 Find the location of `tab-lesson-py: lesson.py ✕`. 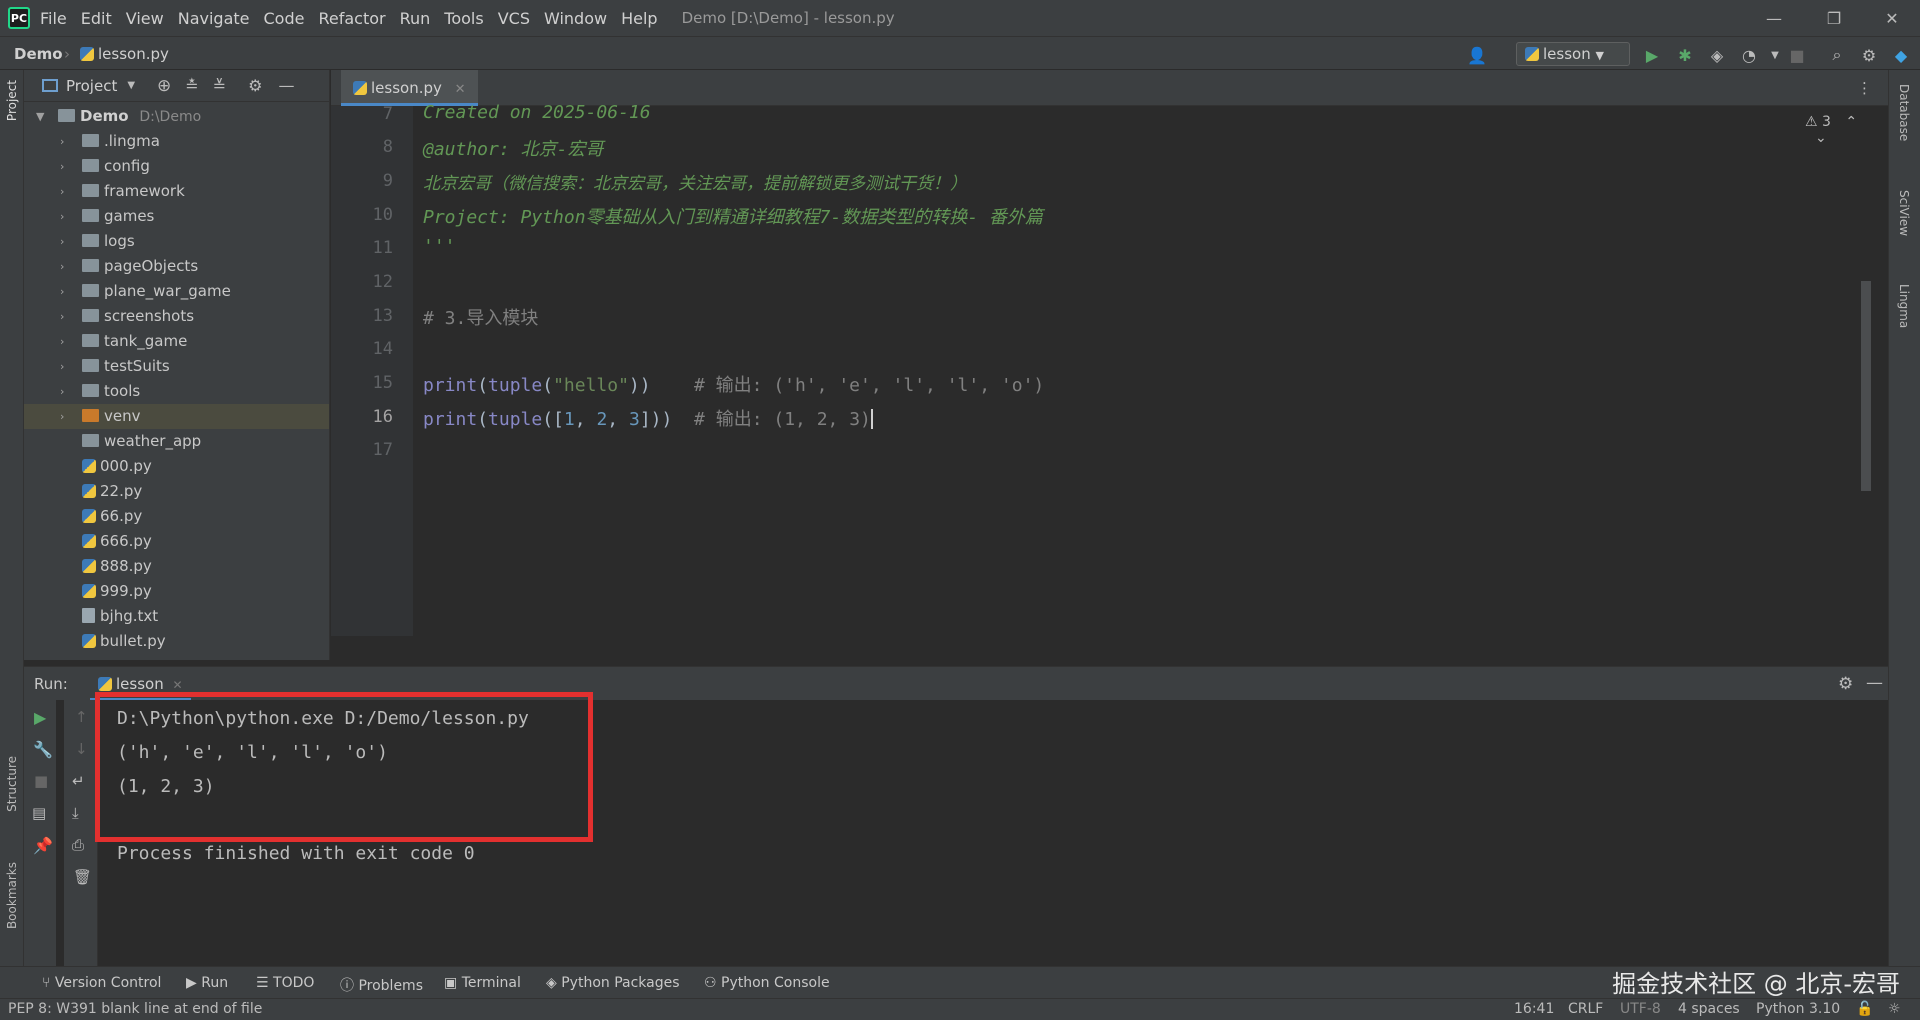

tab-lesson-py: lesson.py ✕ is located at coordinates (409, 88).